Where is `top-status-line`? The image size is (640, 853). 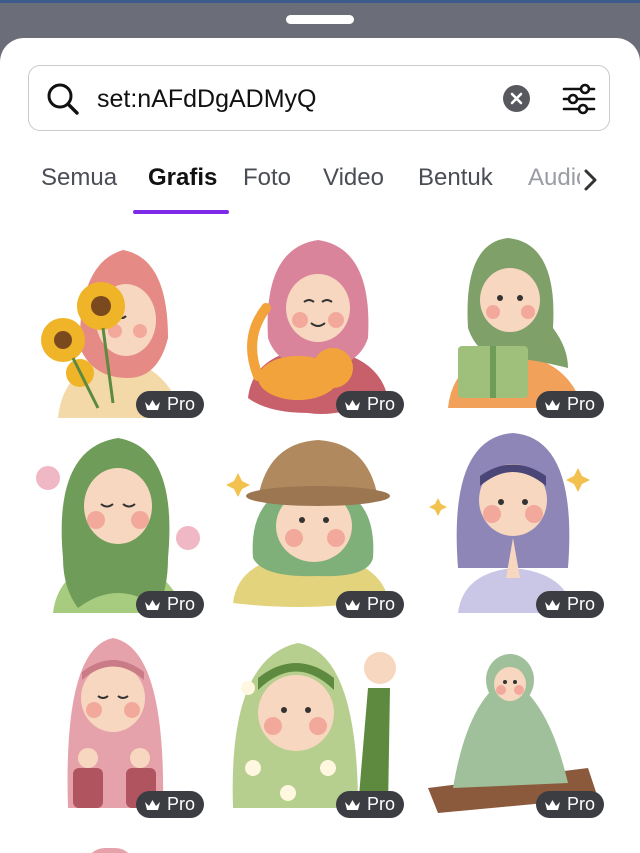
top-status-line is located at coordinates (320, 1).